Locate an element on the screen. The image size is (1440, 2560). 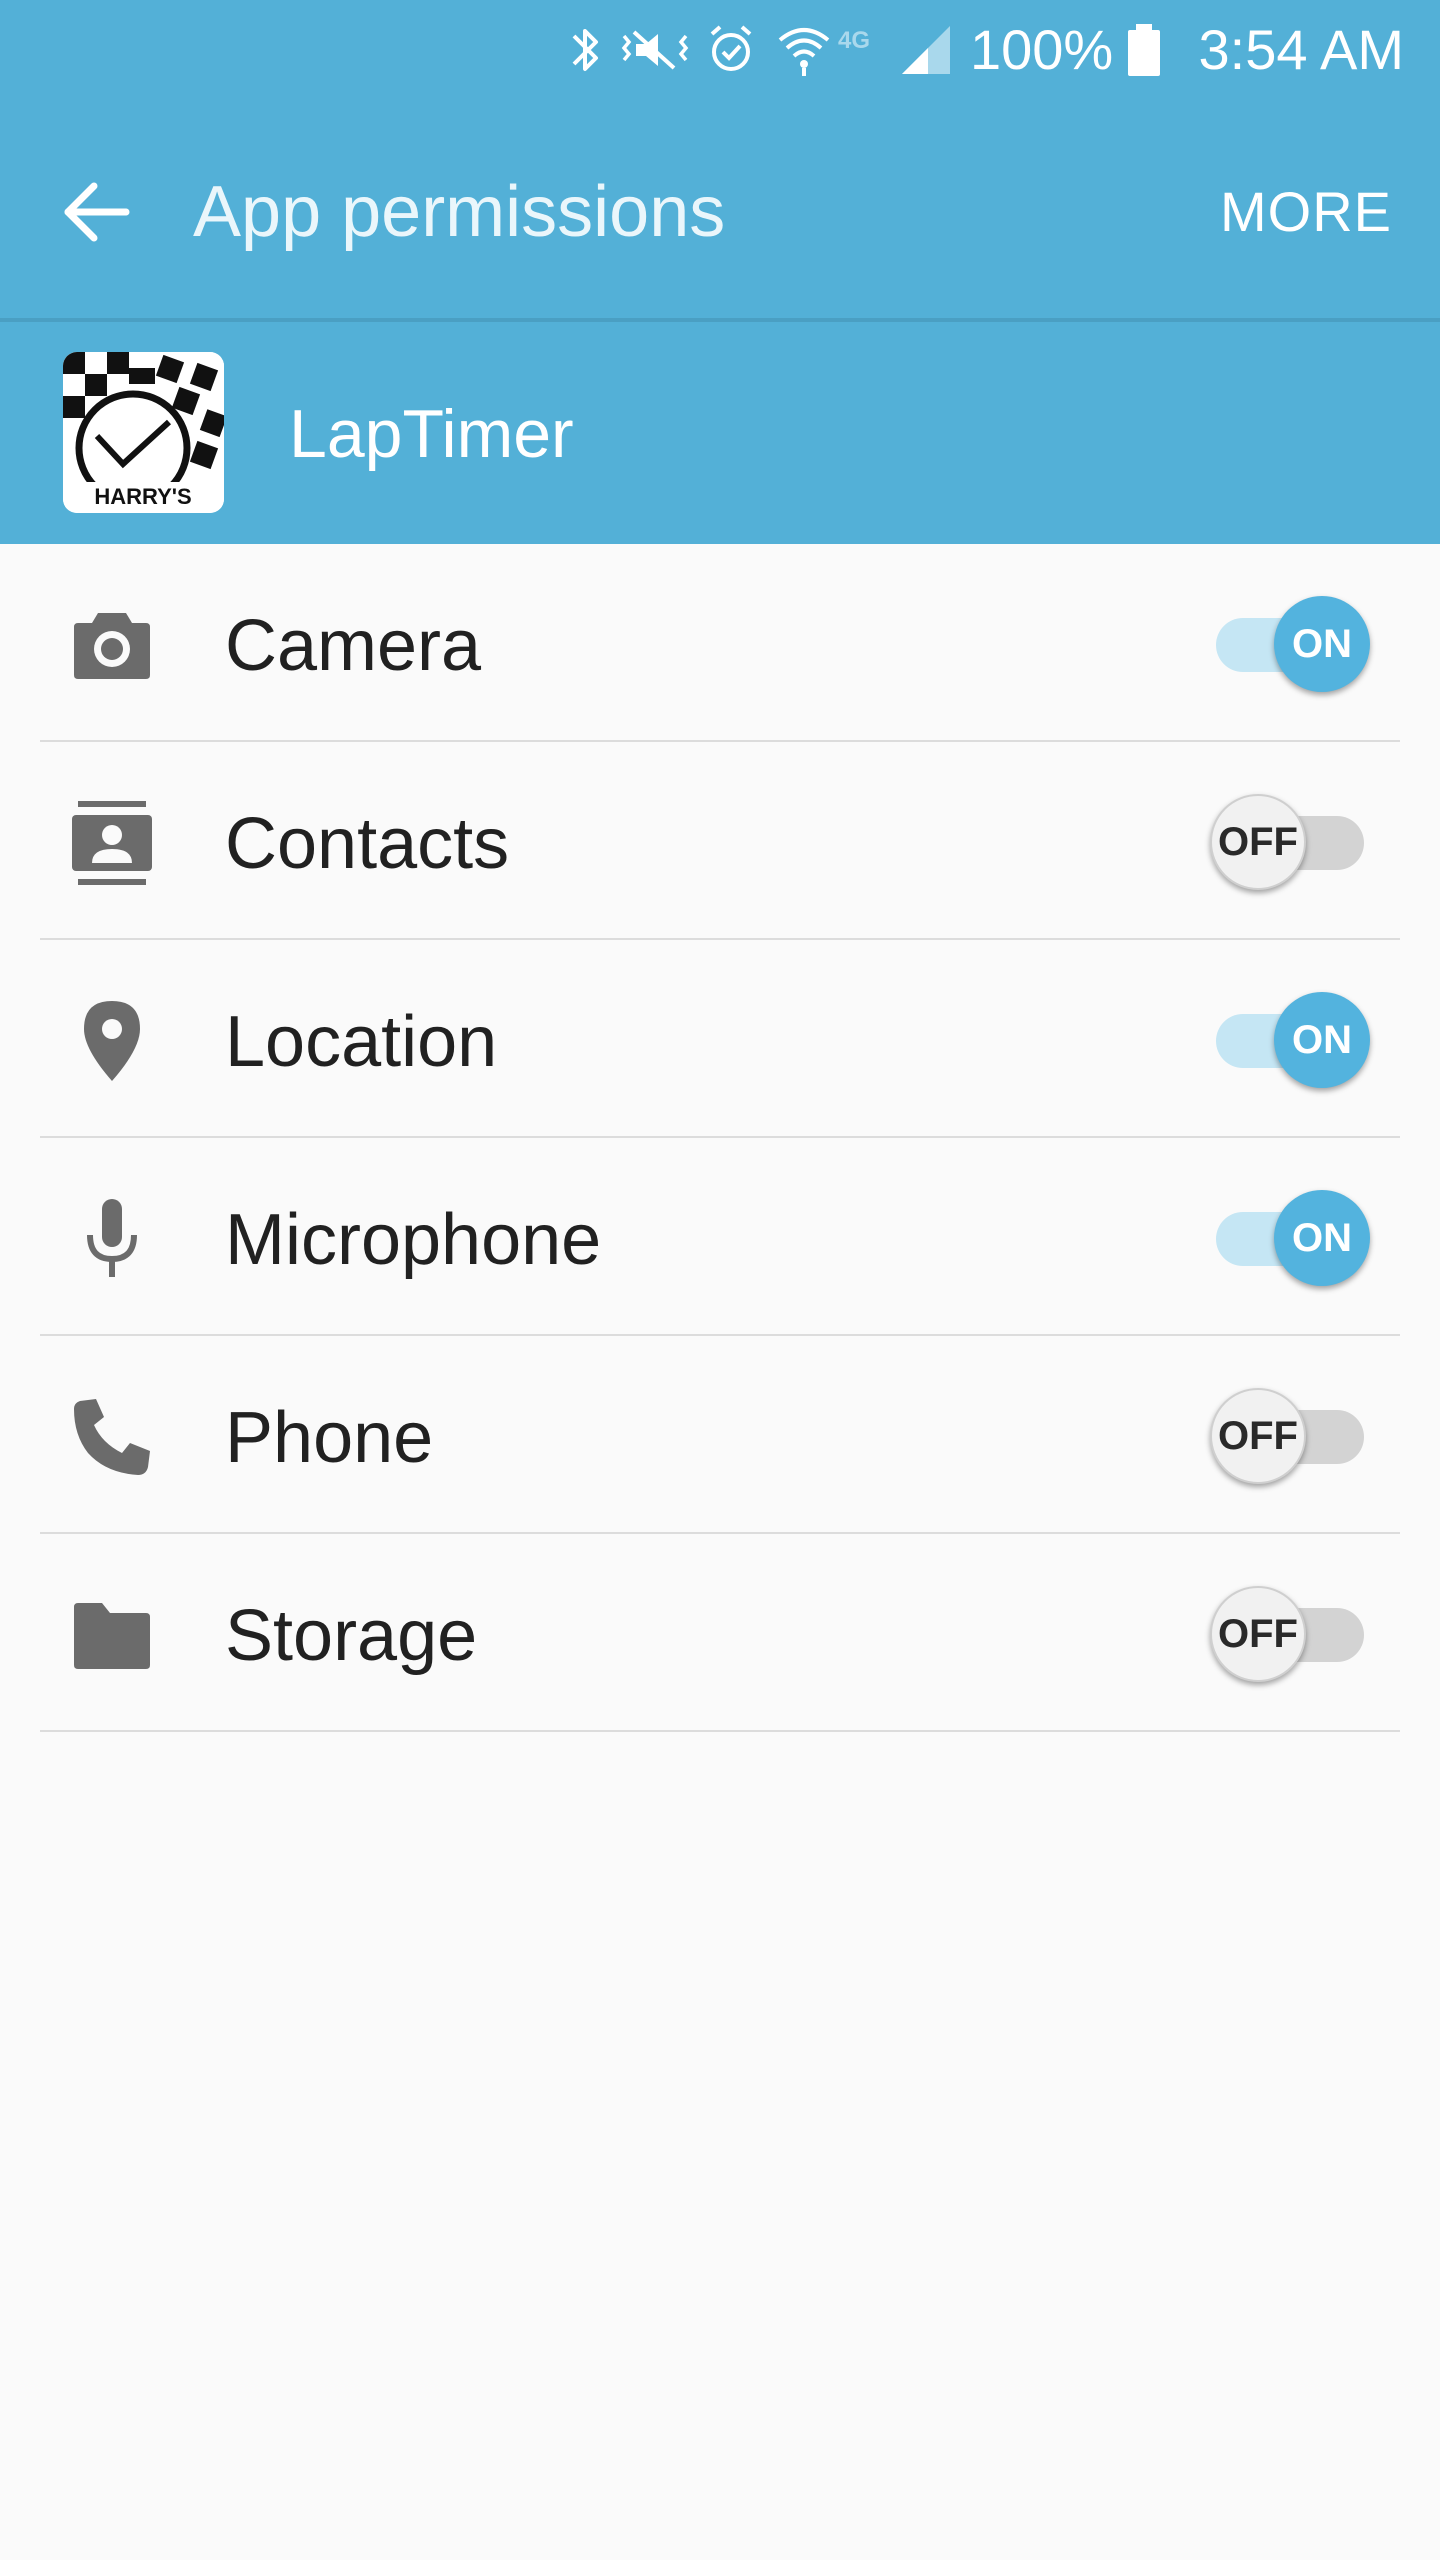
app-name: LapTimer is located at coordinates (431, 434).